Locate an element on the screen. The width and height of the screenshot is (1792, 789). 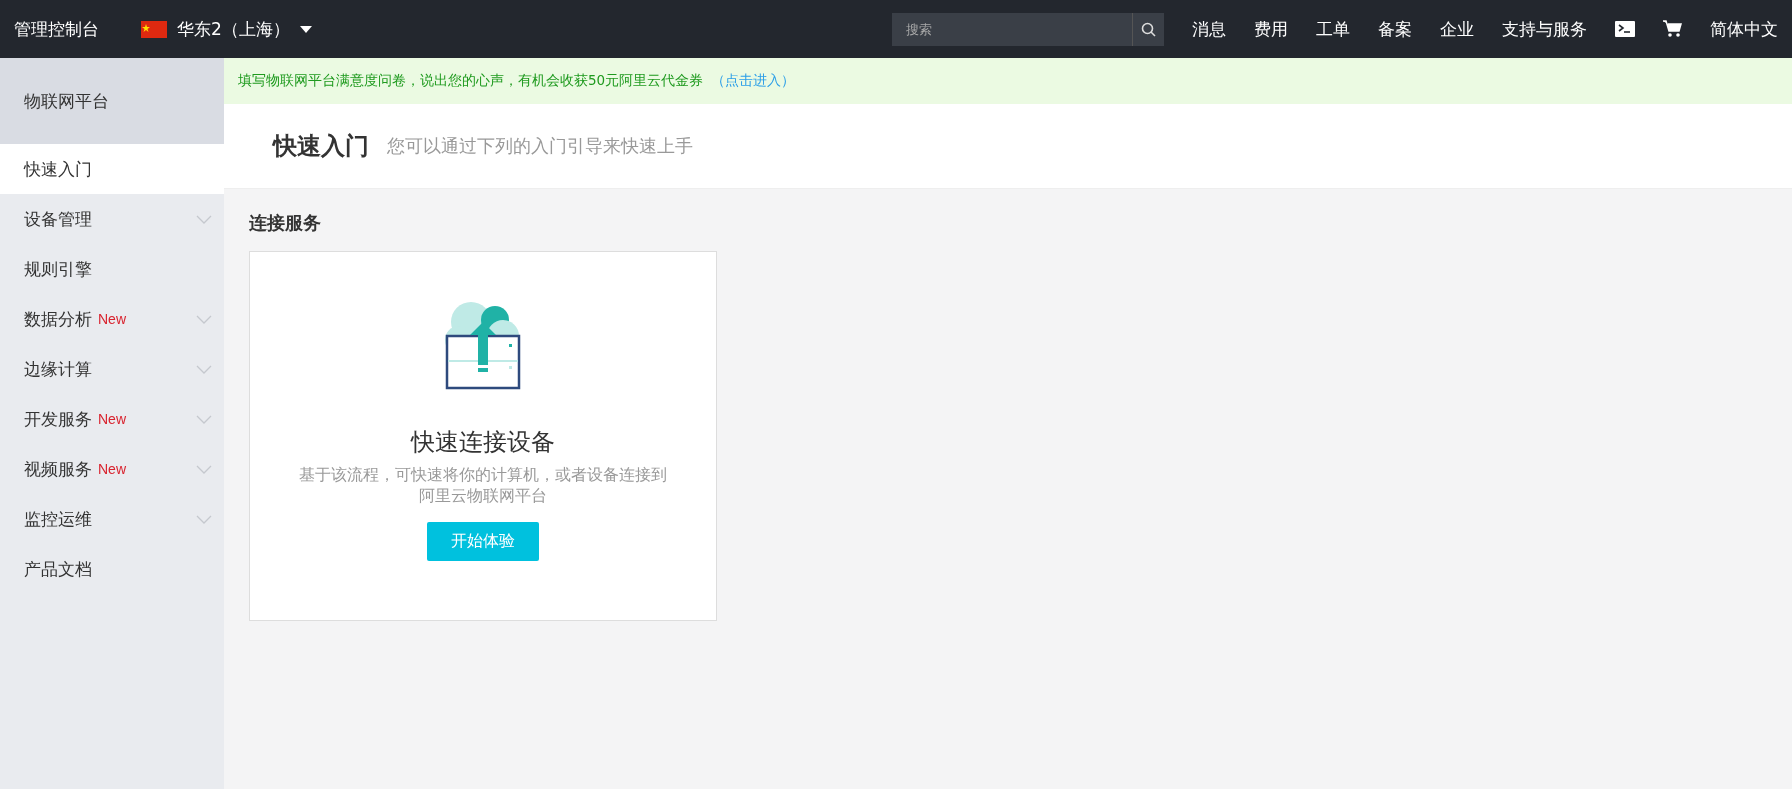
sidebar-item: 开发服务 New is located at coordinates (112, 419).